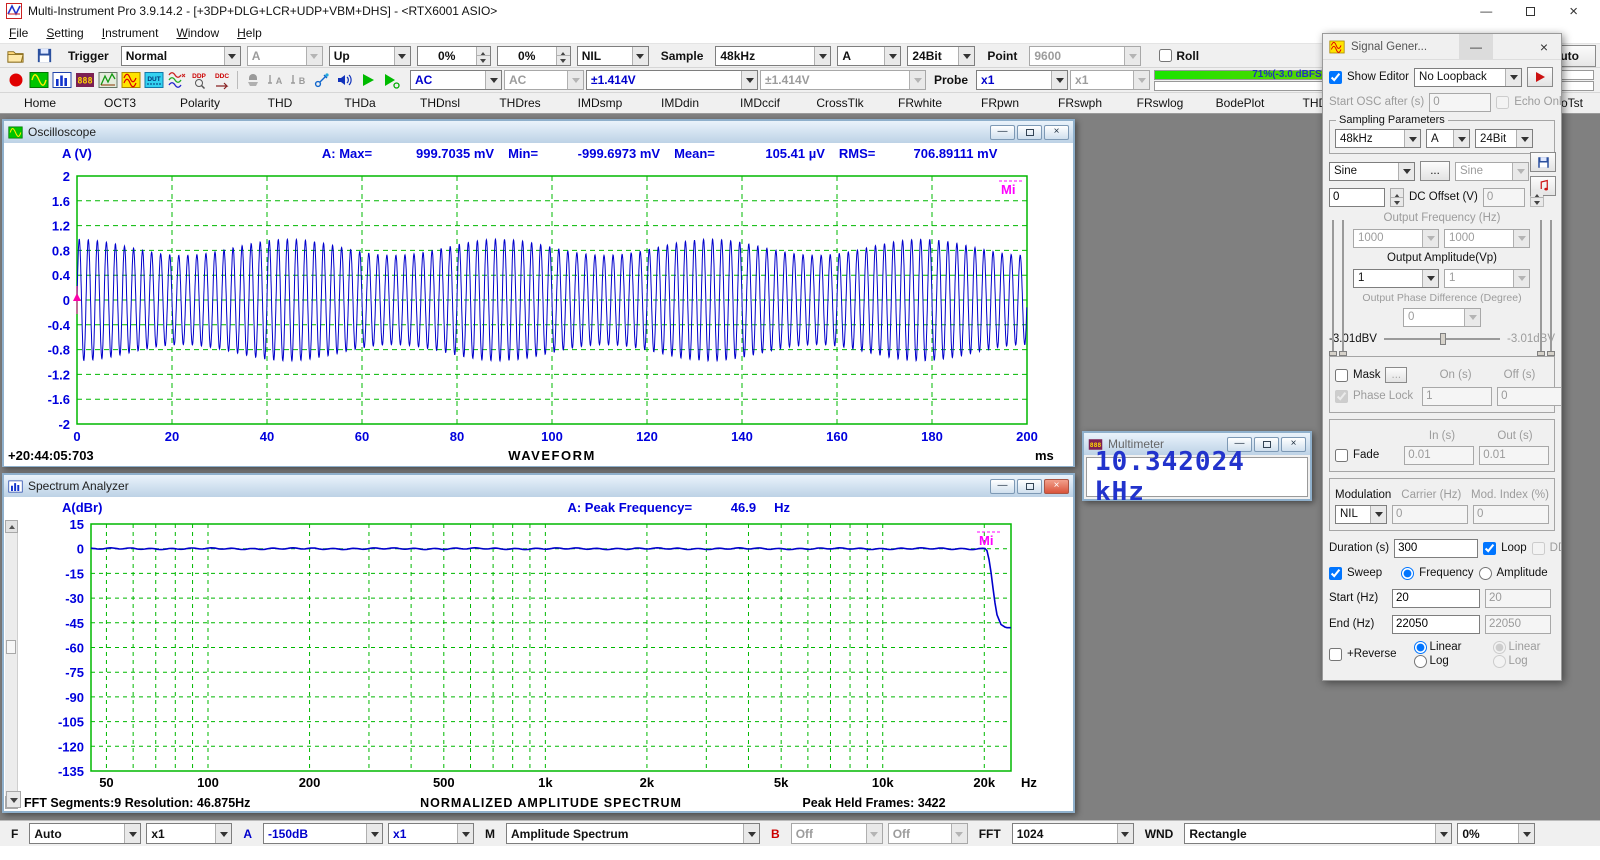  I want to click on scope-close-button: ×, so click(1056, 132).